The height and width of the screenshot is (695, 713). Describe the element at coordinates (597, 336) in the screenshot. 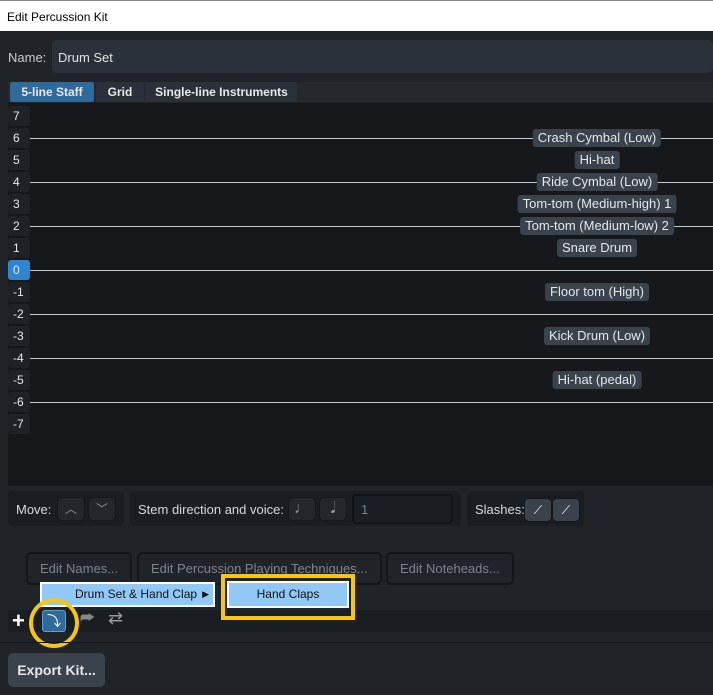

I see `instrument-label: Kick Drum (Low)` at that location.